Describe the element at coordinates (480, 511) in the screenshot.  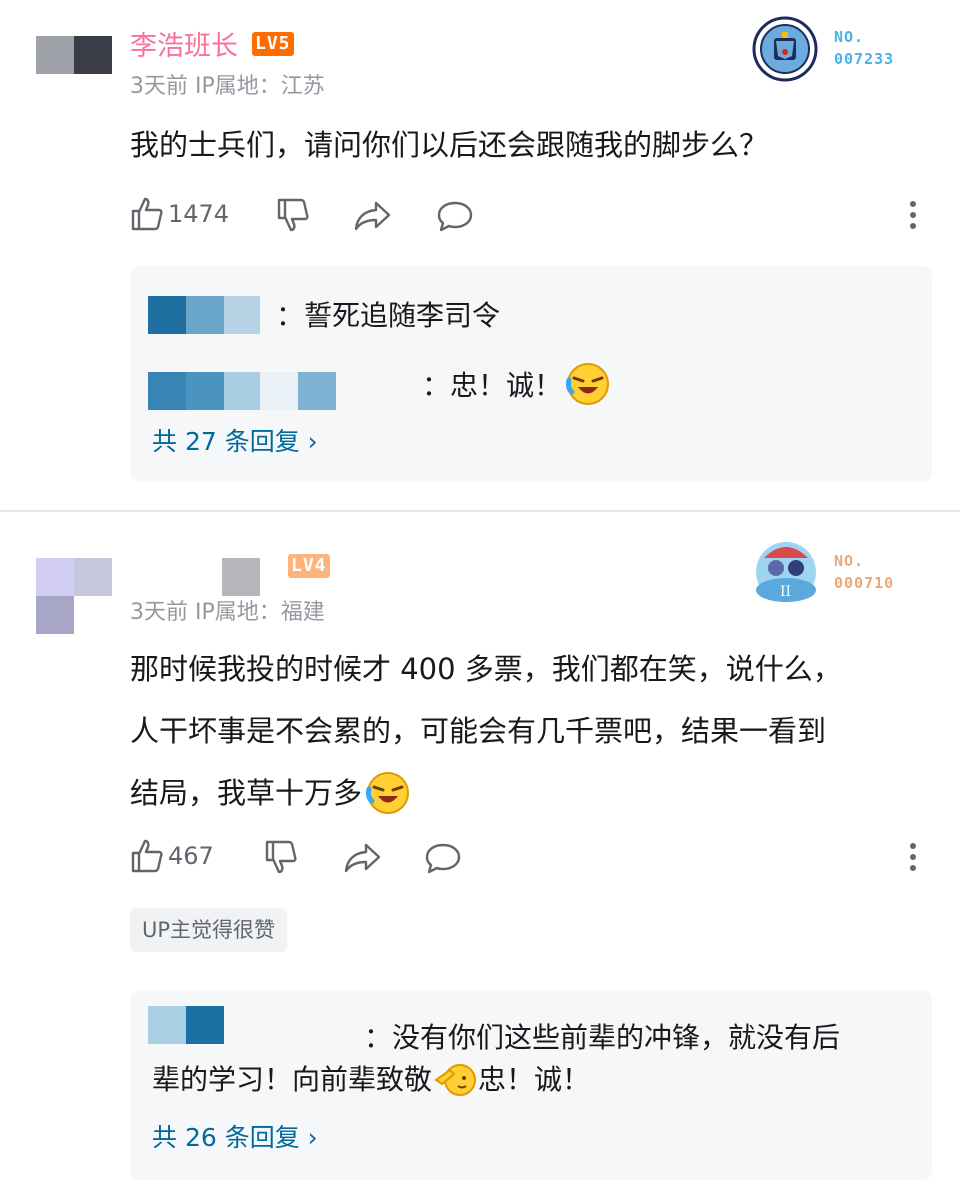
I see `comment-divider` at that location.